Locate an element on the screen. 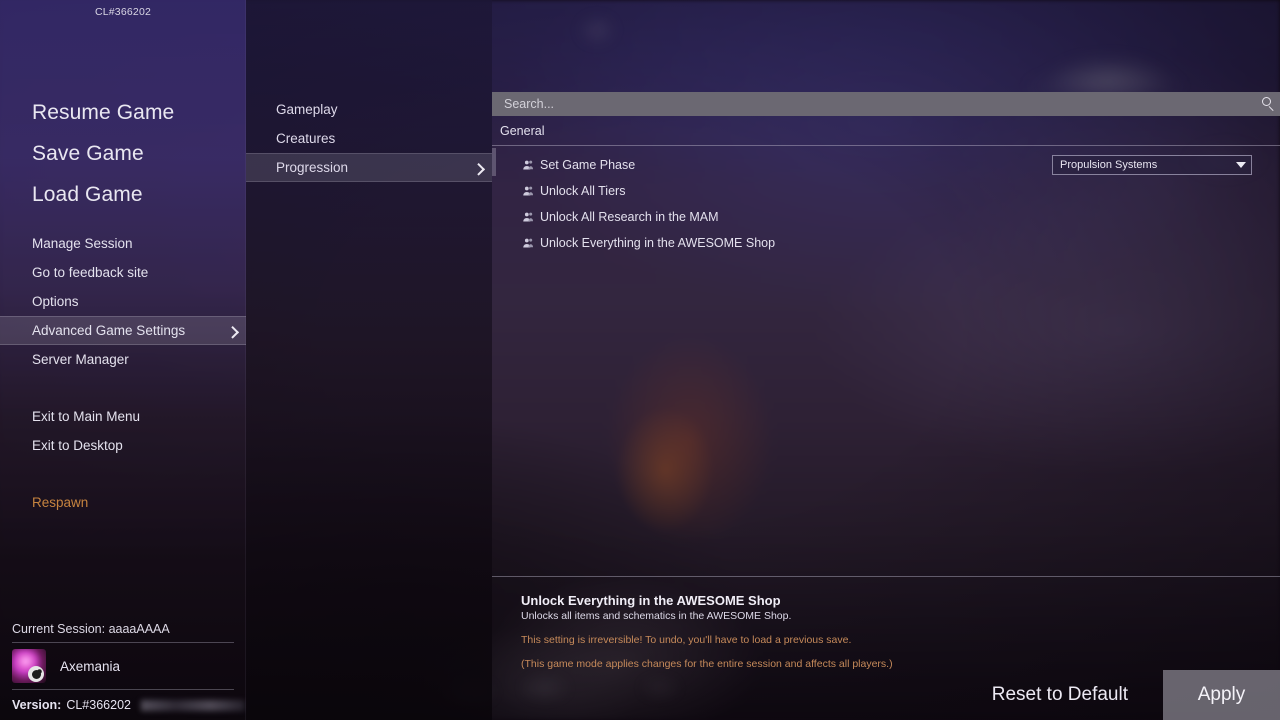  setting-row-unlock-awesome-shop: Unlock Everything in the AWESOME Shop is located at coordinates (886, 243).